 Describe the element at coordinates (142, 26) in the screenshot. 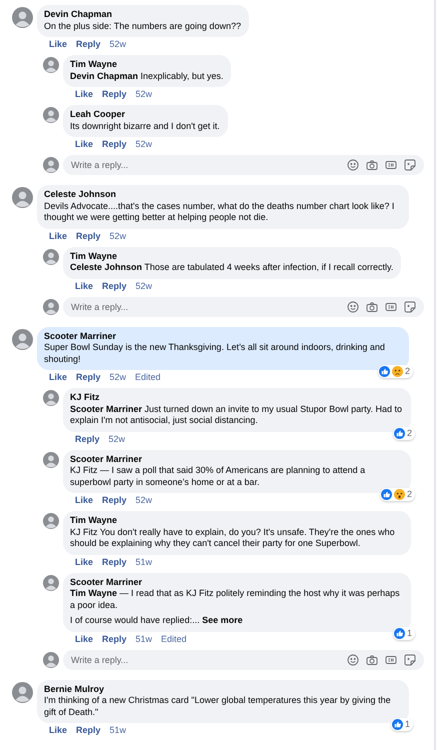

I see `comment-text: On the plus side: The numbers are going down??` at that location.